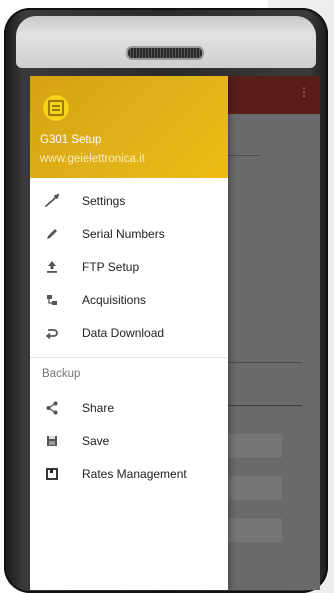 This screenshot has height=593, width=334. I want to click on return-icon, so click(52, 333).